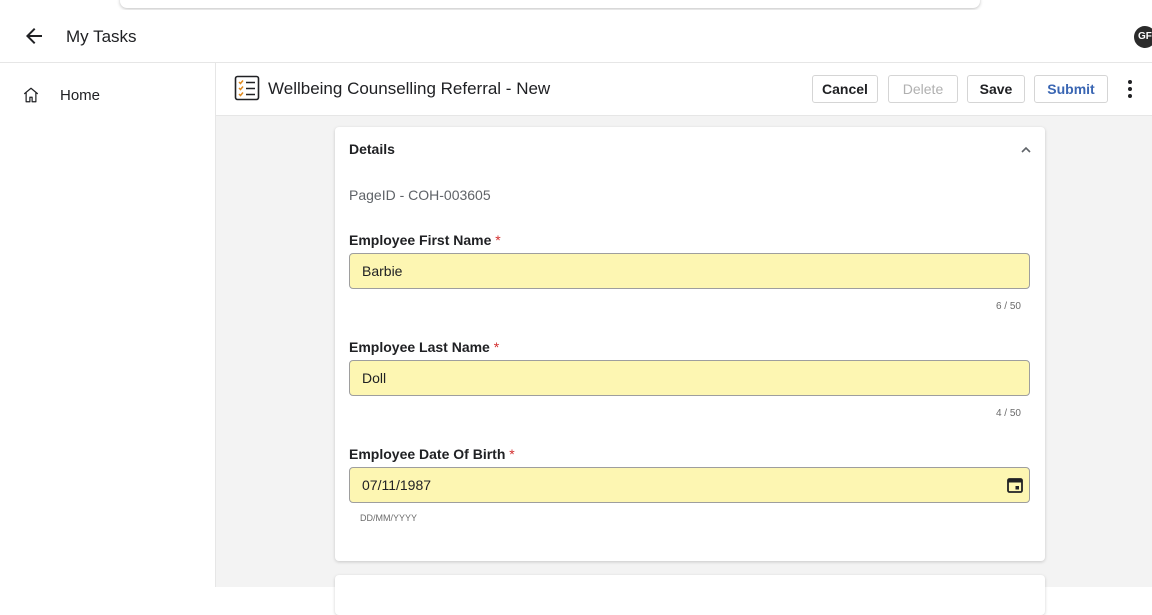  I want to click on app-title: My Tasks, so click(101, 36).